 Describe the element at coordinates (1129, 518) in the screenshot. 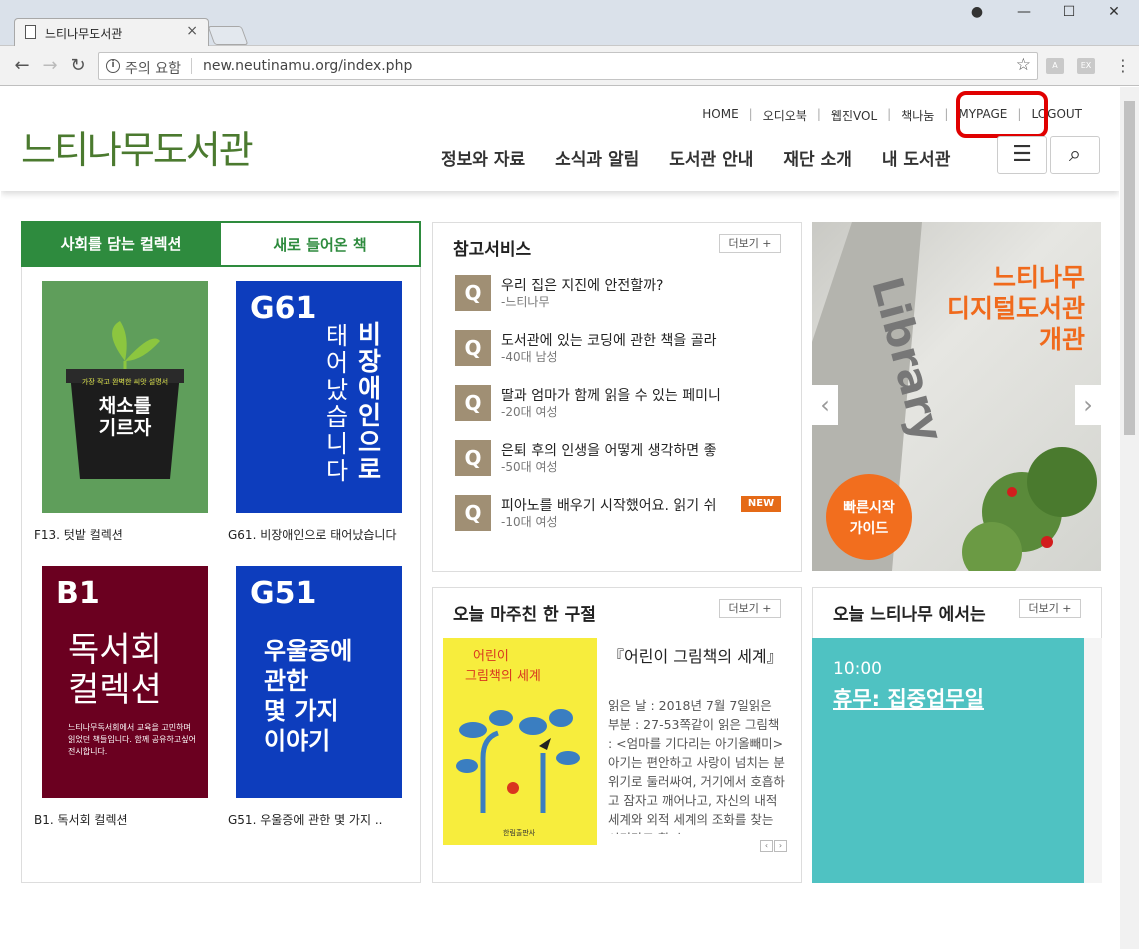

I see `page-scrollbar` at that location.